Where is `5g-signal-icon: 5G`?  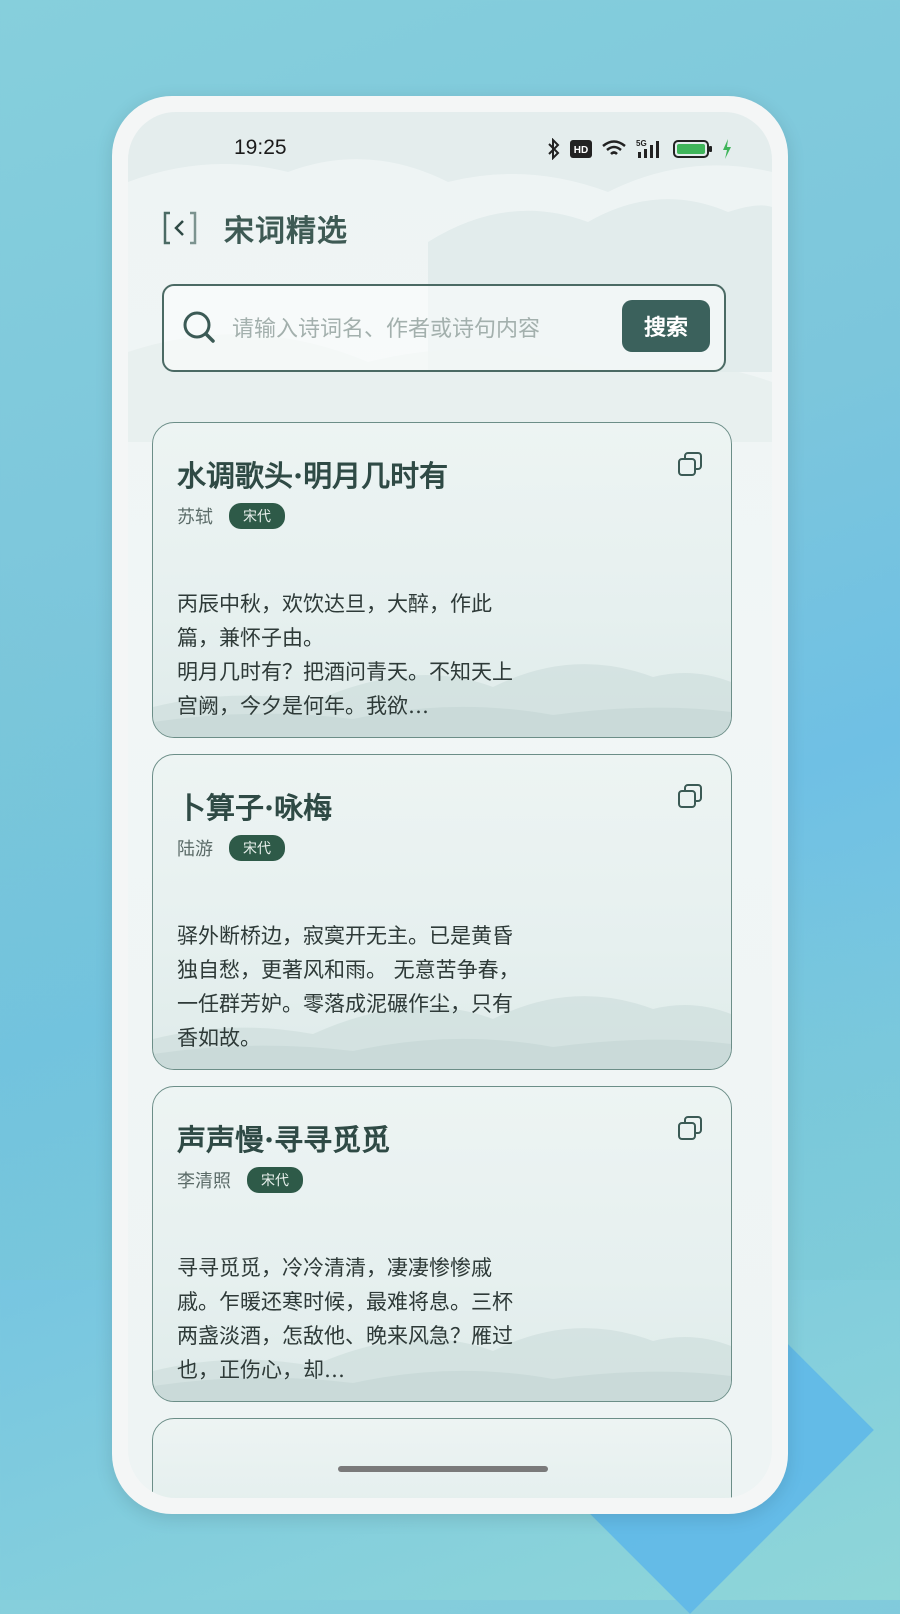 5g-signal-icon: 5G is located at coordinates (650, 151).